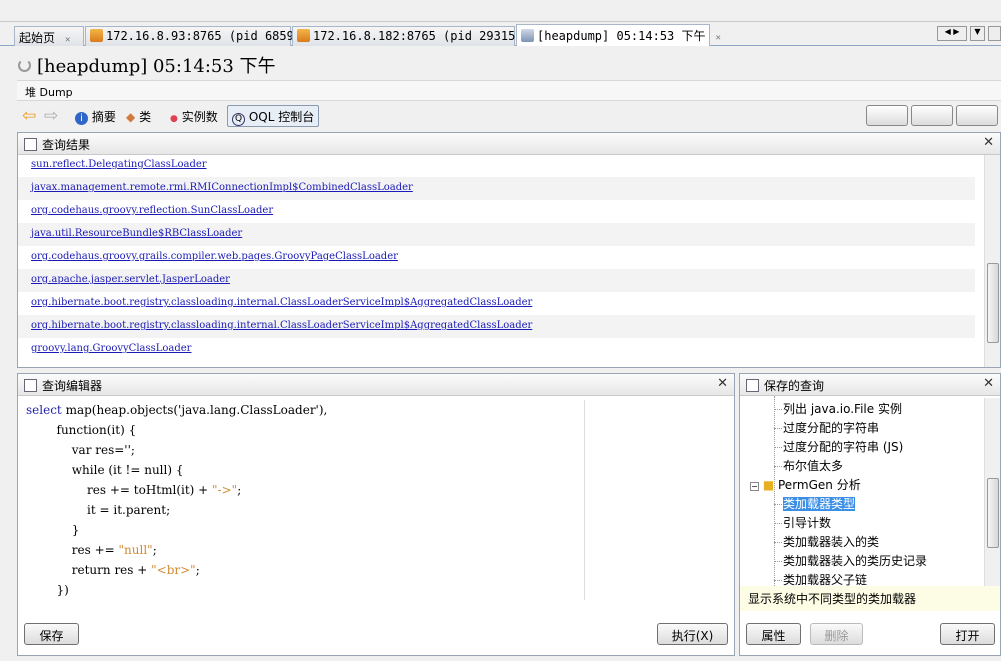  What do you see at coordinates (831, 428) in the screenshot?
I see `tree-item: 过度分配的字符串` at bounding box center [831, 428].